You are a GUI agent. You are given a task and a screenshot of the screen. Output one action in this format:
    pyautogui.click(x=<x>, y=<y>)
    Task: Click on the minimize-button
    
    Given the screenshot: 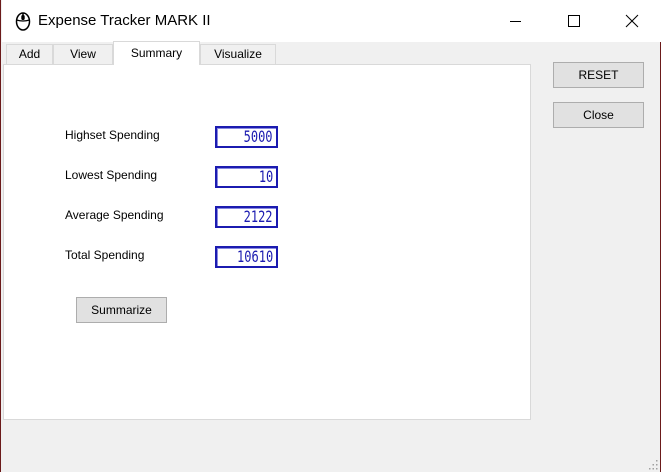 What is the action you would take?
    pyautogui.click(x=516, y=21)
    